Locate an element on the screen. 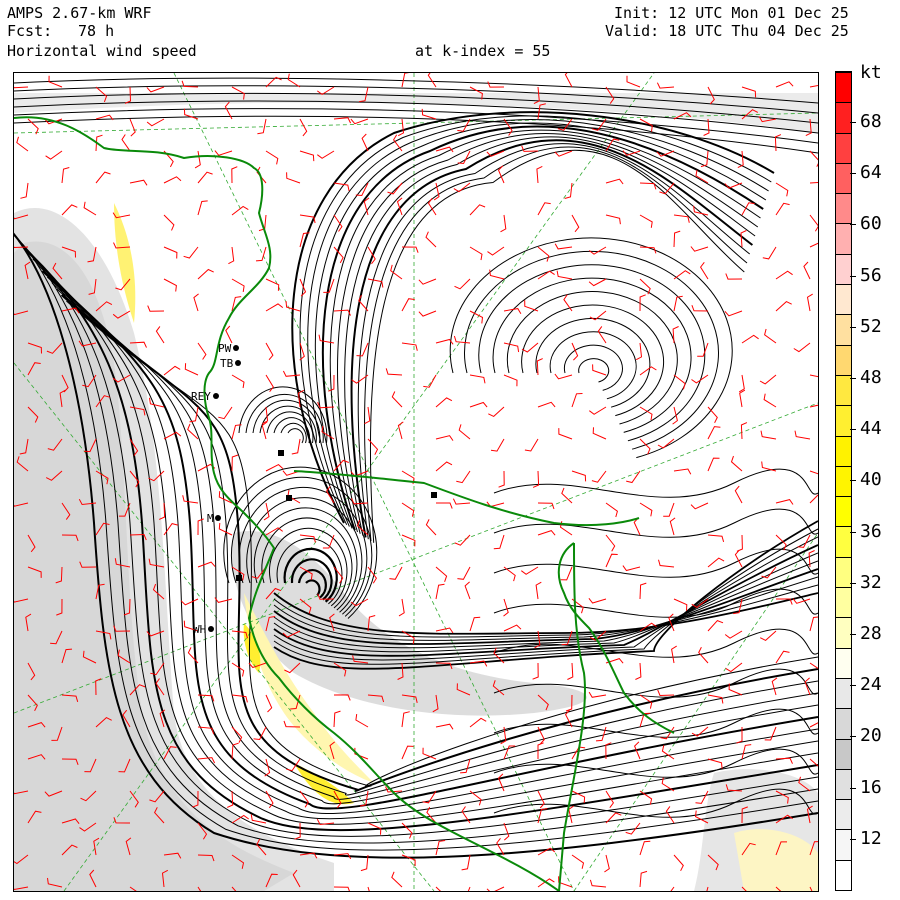  station-label: M is located at coordinates (210, 518).